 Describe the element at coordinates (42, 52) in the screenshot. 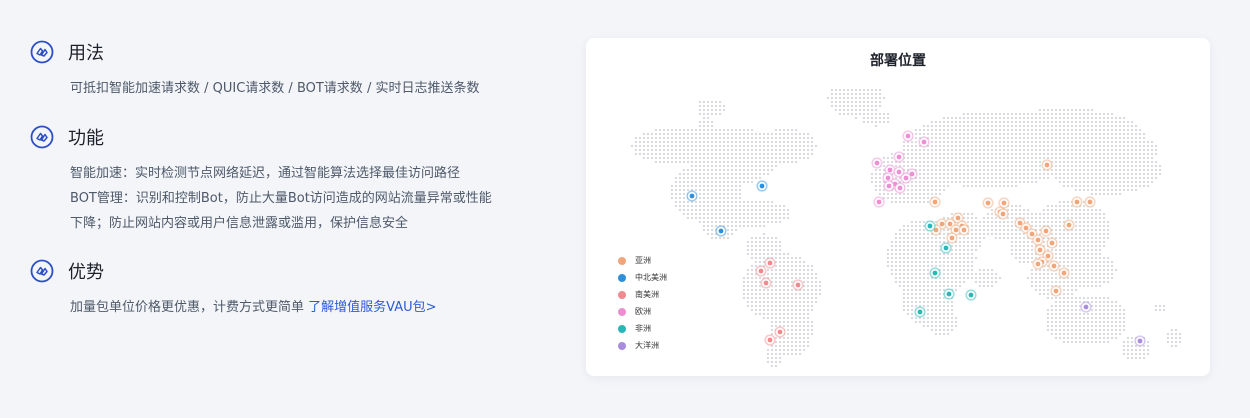

I see `usage-icon` at that location.